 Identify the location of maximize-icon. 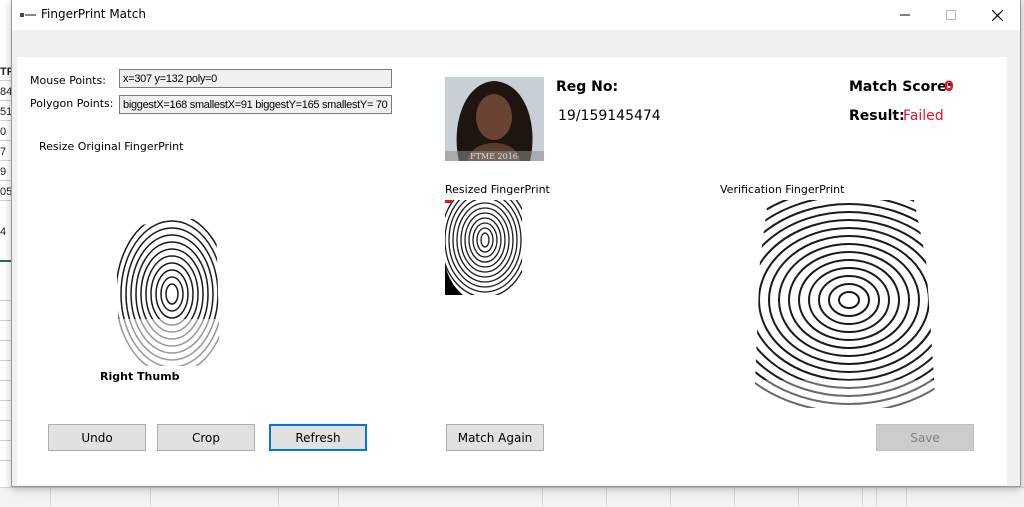
(951, 15).